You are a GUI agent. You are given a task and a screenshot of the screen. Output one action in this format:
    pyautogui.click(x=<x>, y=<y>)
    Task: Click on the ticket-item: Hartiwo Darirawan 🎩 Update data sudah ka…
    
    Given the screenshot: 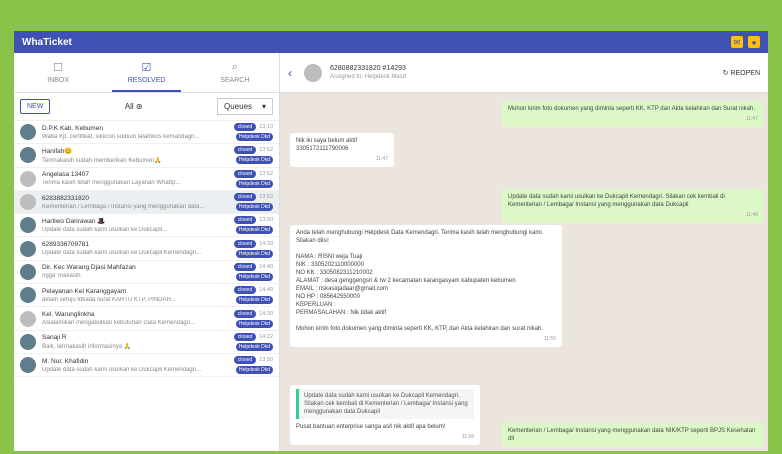 What is the action you would take?
    pyautogui.click(x=146, y=226)
    